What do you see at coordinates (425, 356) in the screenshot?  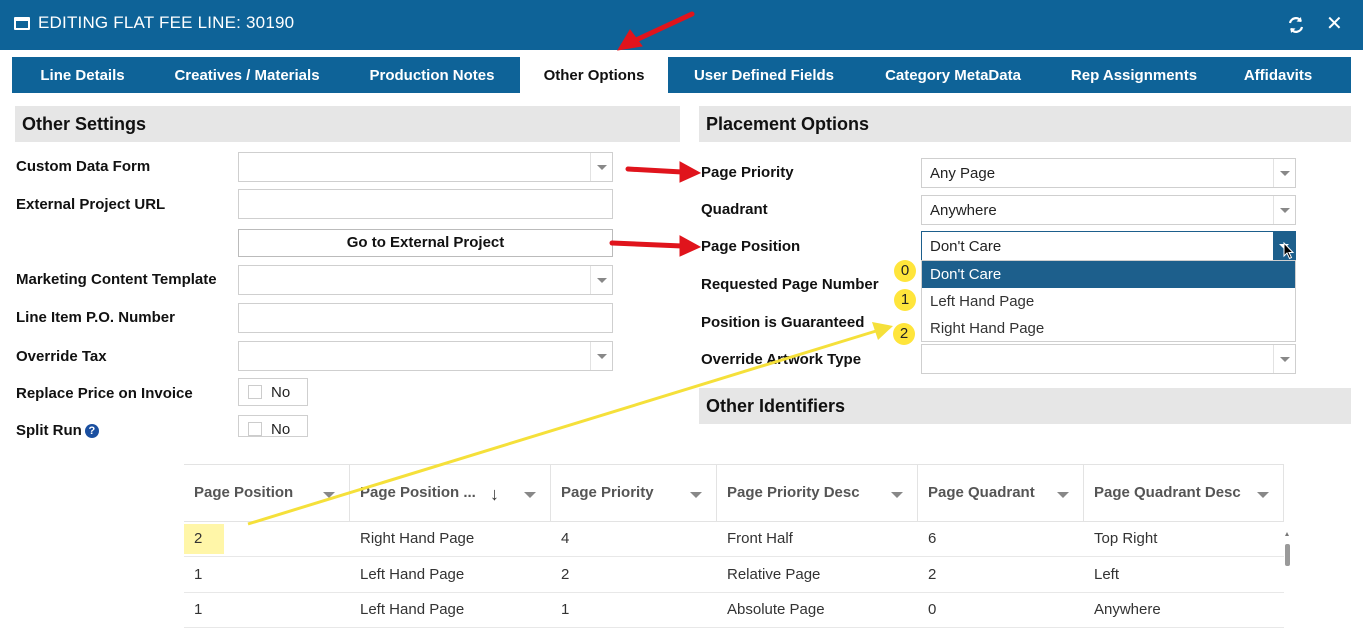 I see `override-tax-select` at bounding box center [425, 356].